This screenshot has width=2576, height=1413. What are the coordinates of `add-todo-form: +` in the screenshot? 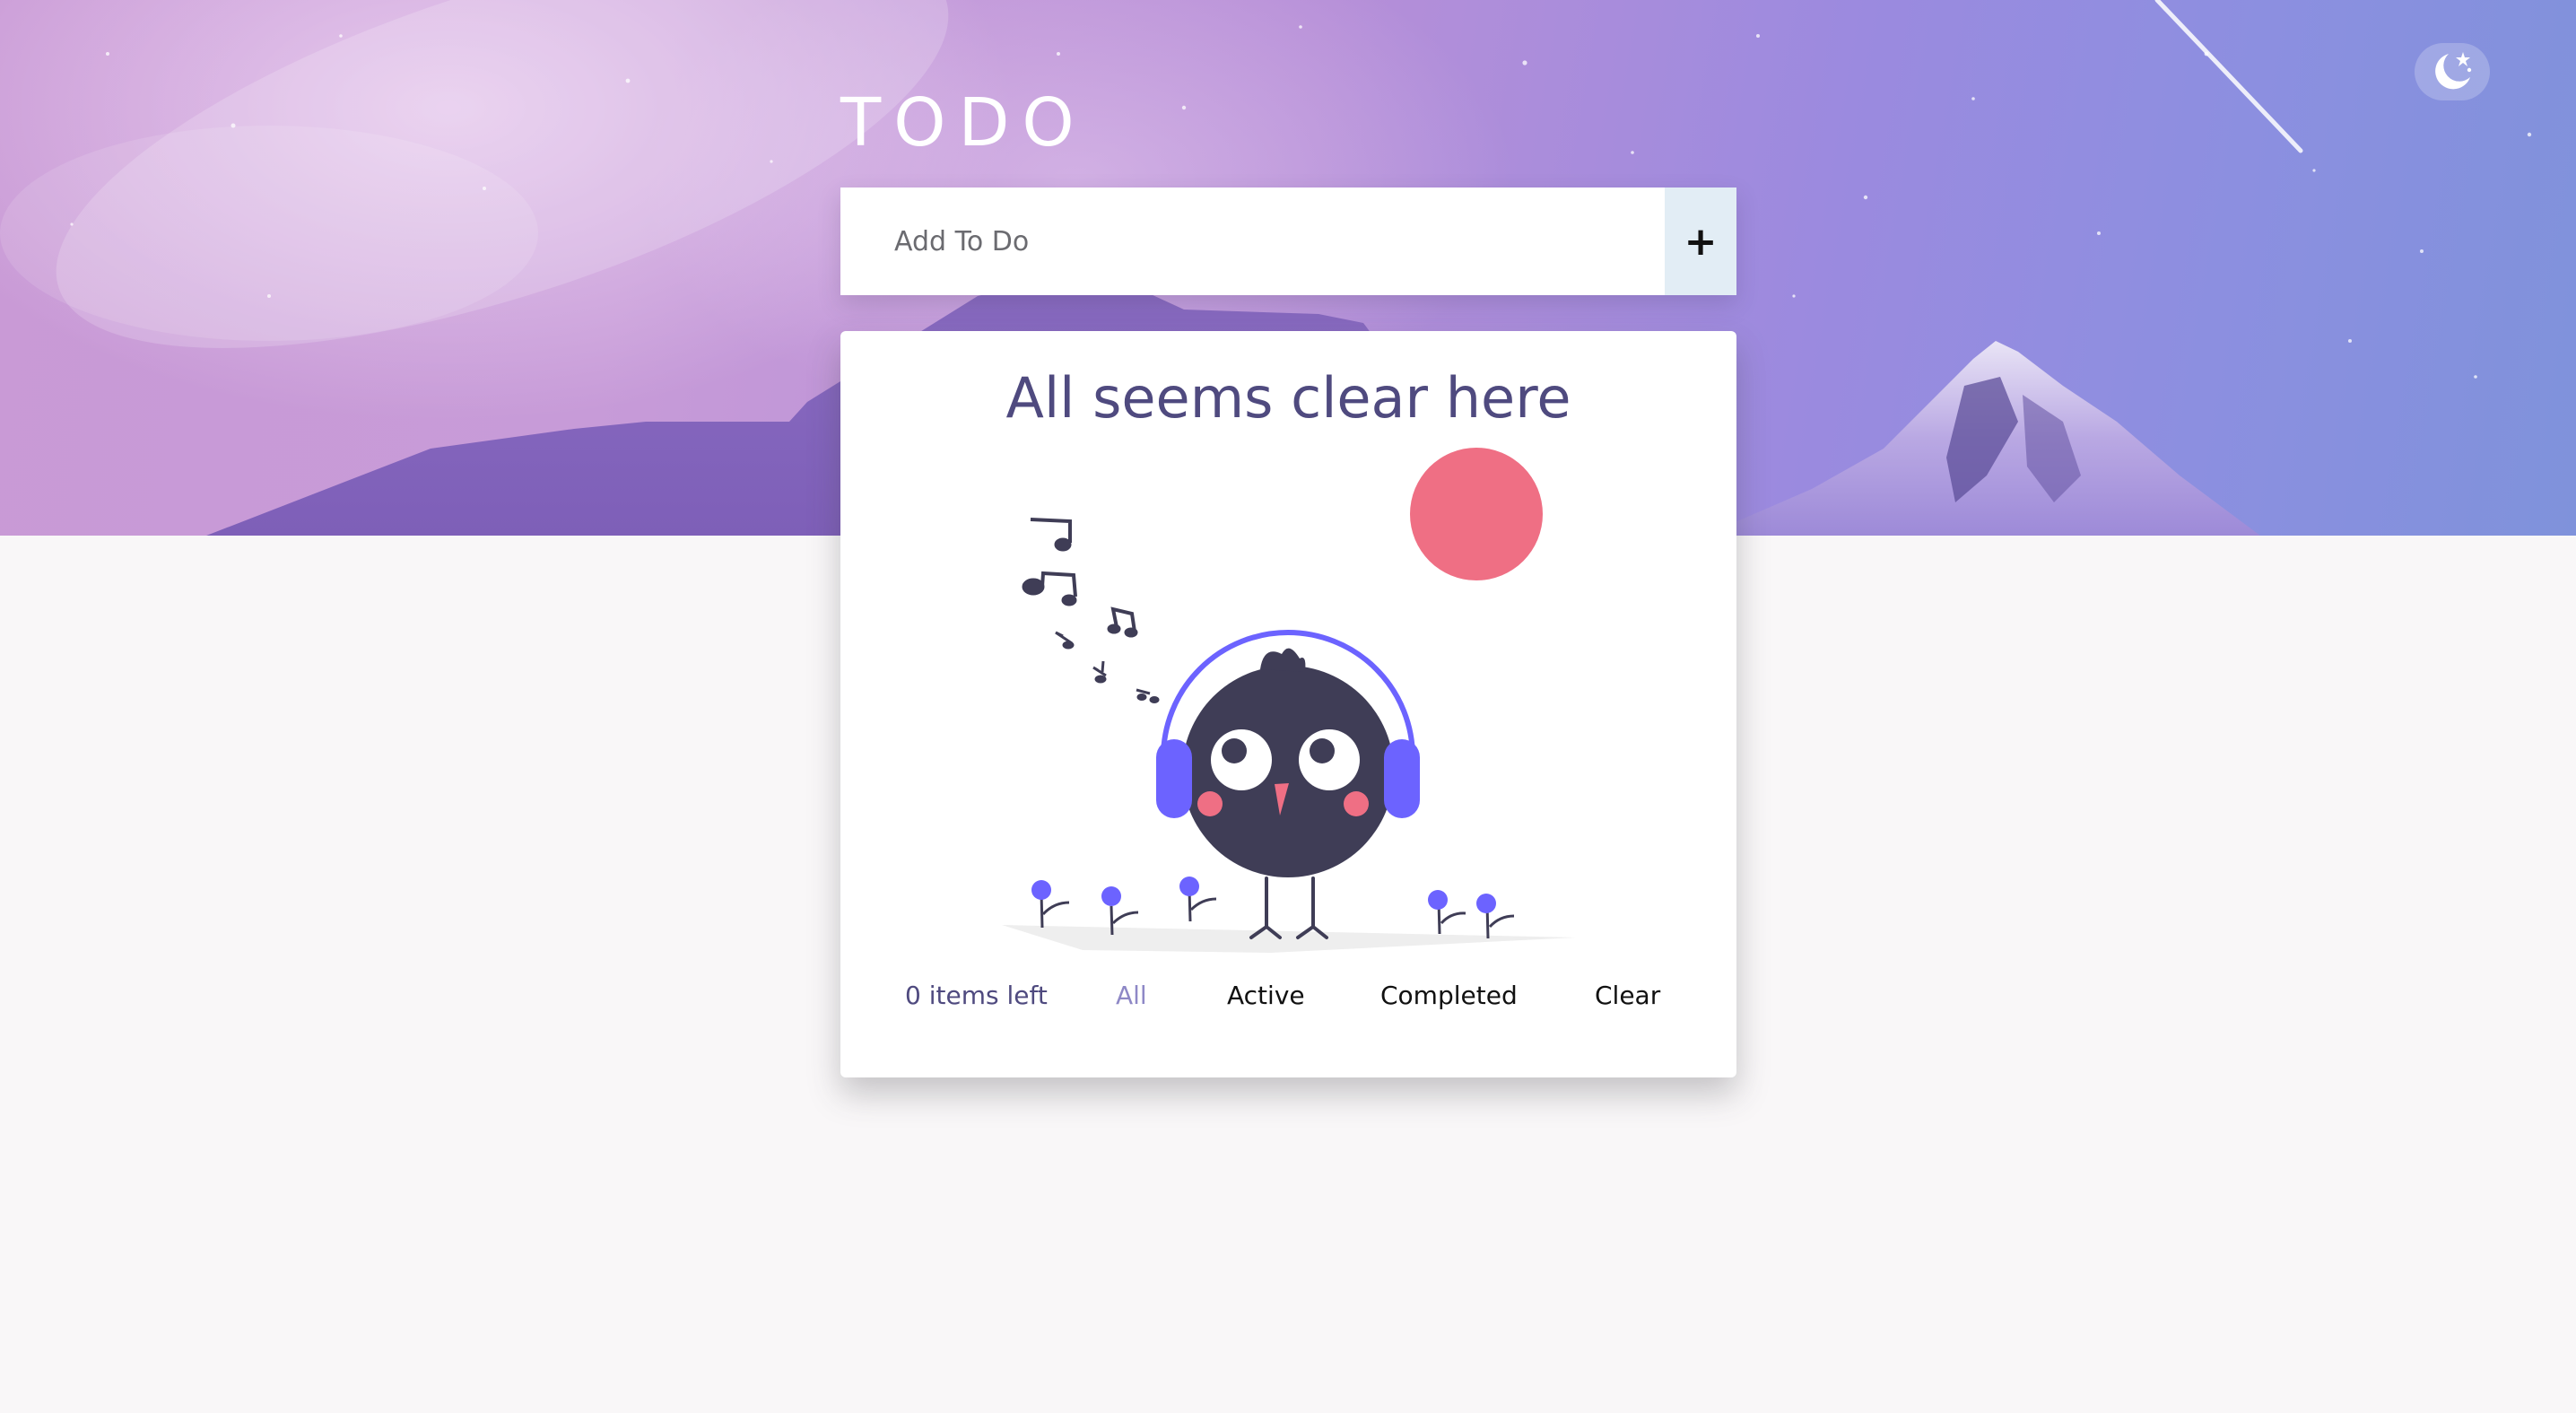 It's located at (1288, 242).